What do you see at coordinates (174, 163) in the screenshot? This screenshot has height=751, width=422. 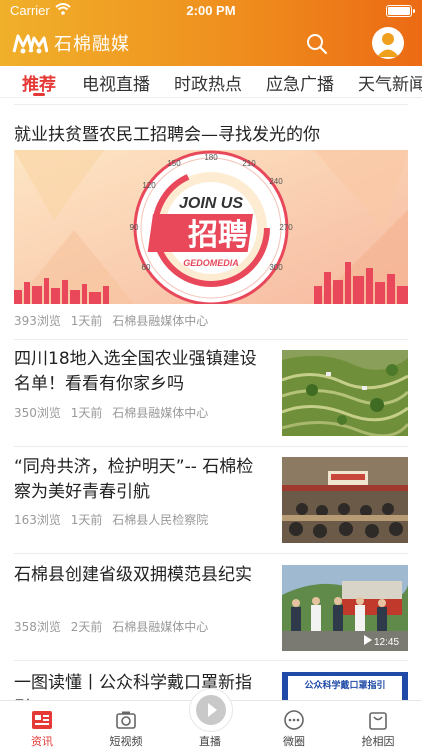 I see `dial-number: 150` at bounding box center [174, 163].